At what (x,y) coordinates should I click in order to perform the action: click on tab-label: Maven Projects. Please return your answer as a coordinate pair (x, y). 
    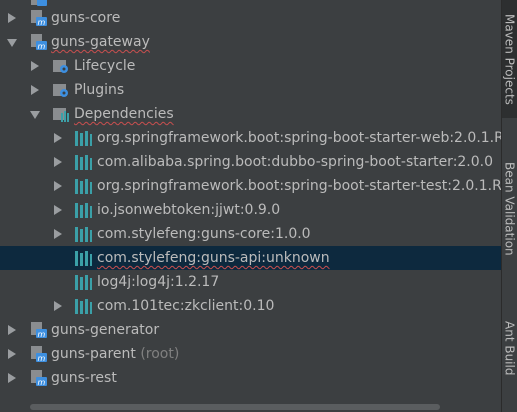
    Looking at the image, I should click on (509, 59).